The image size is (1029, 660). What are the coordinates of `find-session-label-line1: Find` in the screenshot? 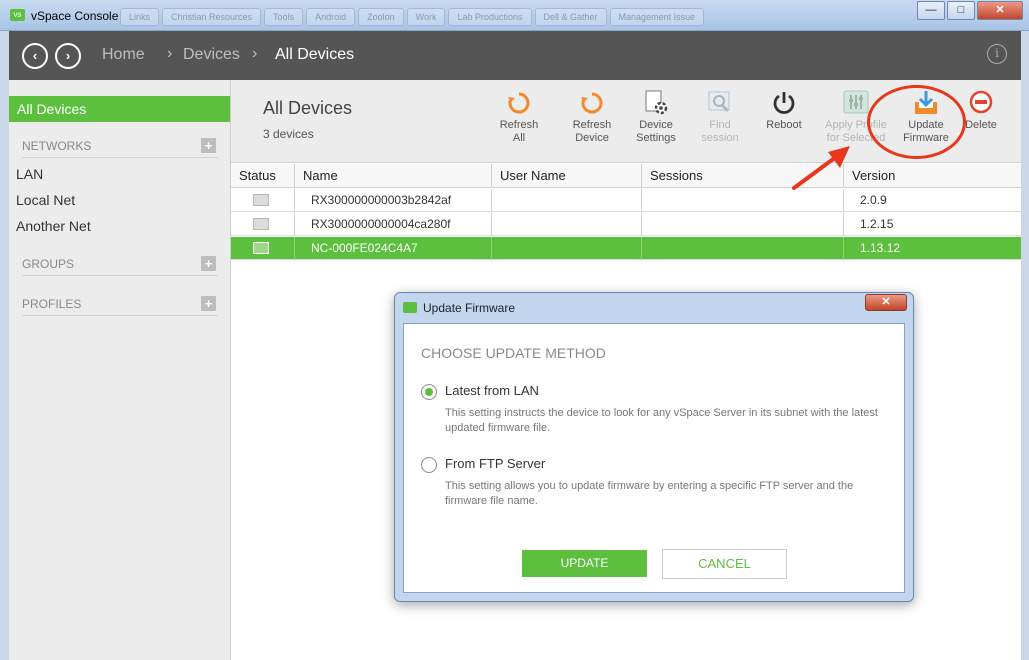 It's located at (720, 125).